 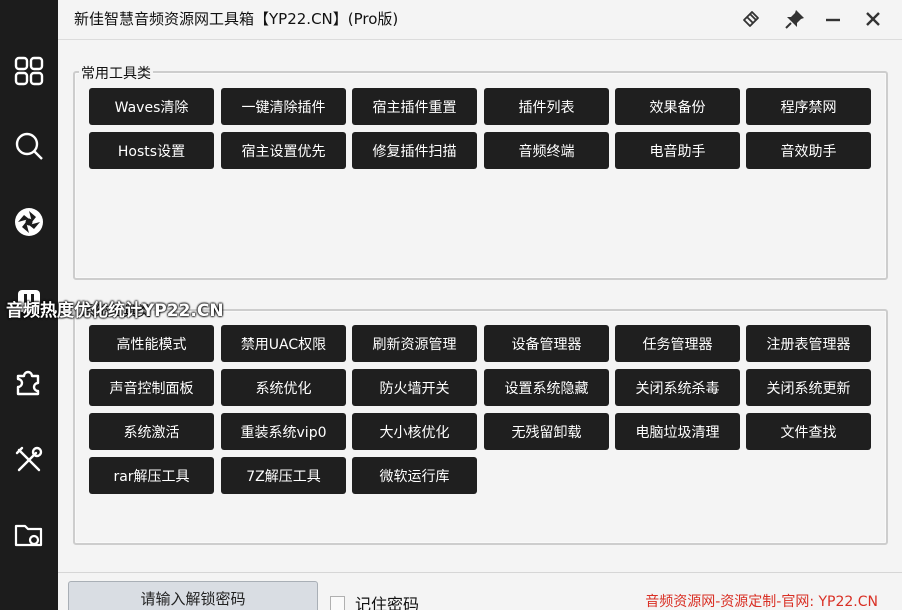 I want to click on tool-button-task-manager: 任务管理器, so click(x=677, y=343).